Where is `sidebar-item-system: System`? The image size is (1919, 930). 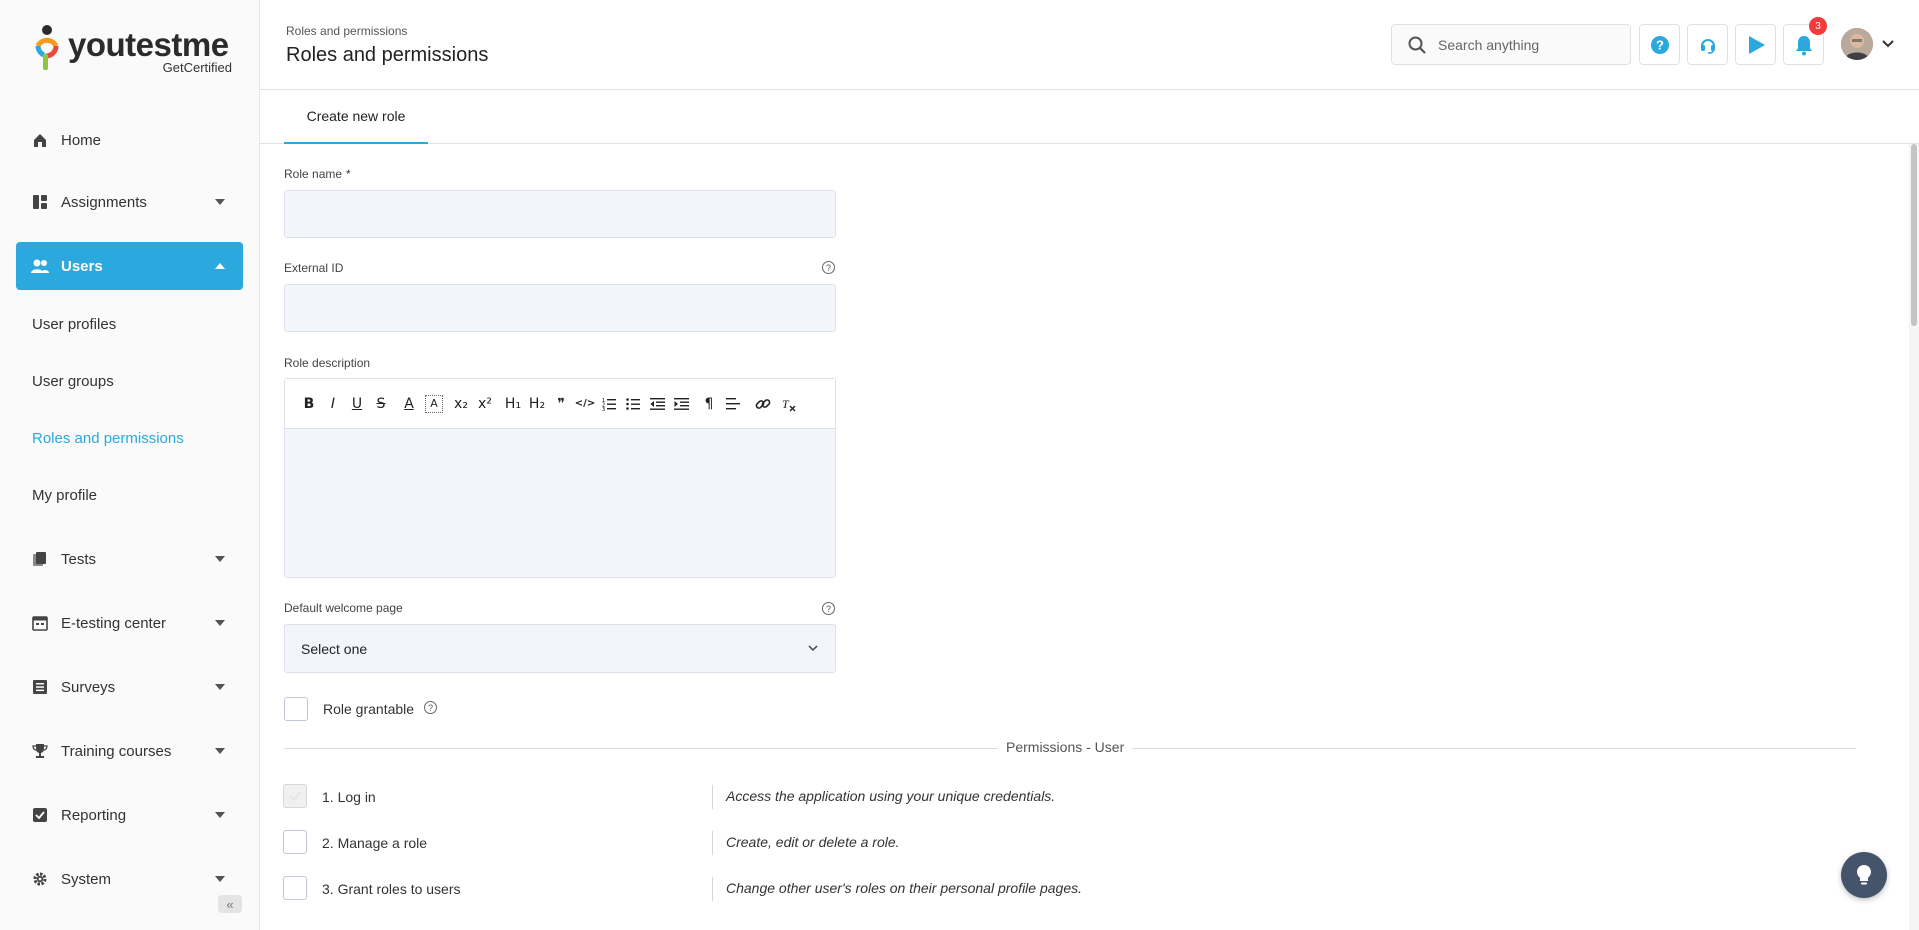 sidebar-item-system: System is located at coordinates (129, 879).